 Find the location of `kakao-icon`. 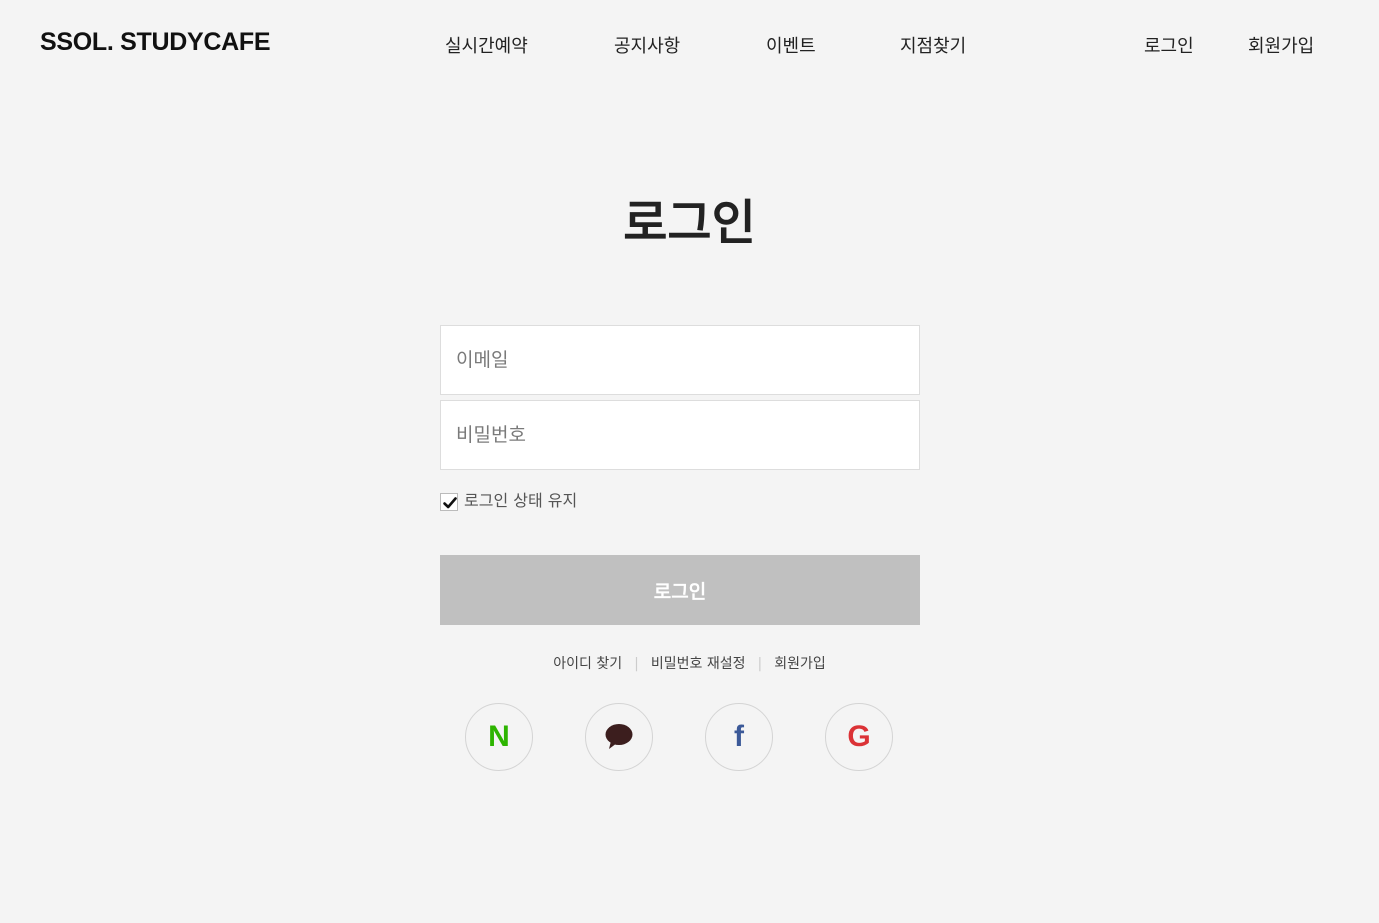

kakao-icon is located at coordinates (619, 736).